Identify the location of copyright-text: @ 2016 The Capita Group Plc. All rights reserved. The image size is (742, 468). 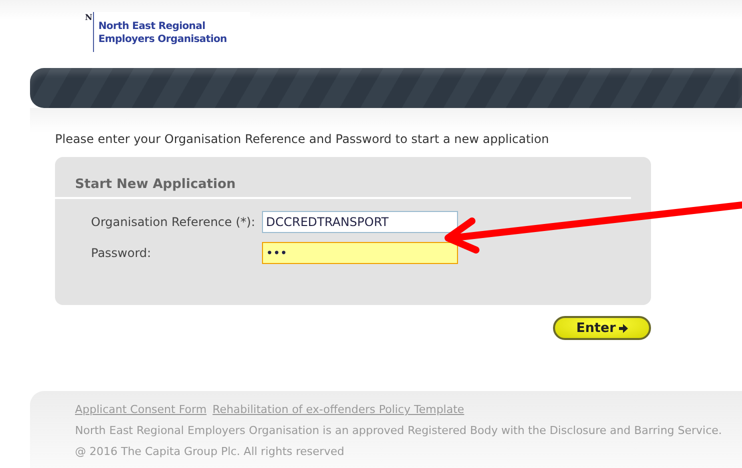
(210, 451).